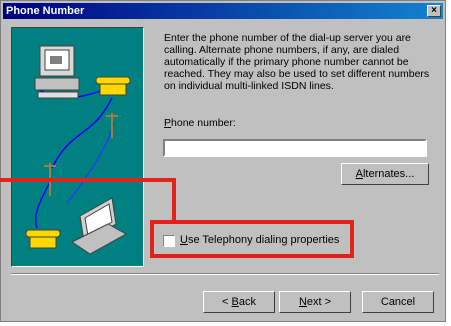  Describe the element at coordinates (225, 274) in the screenshot. I see `button-separator` at that location.